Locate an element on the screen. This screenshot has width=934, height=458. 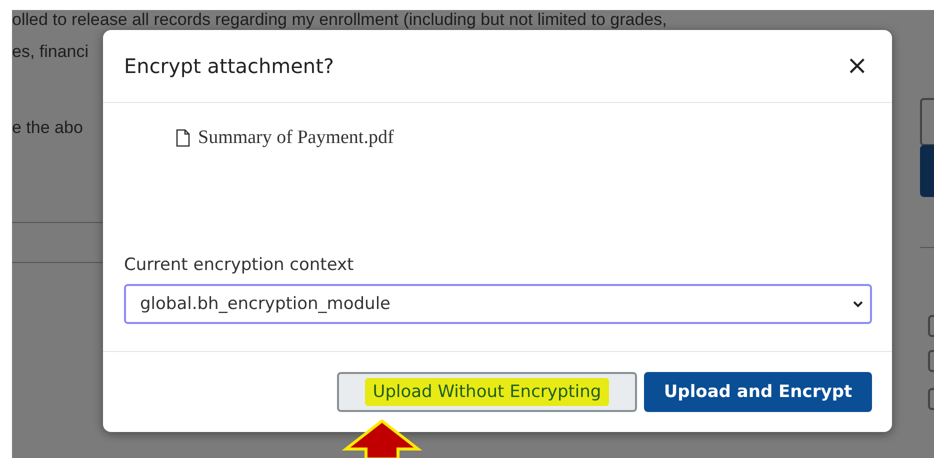
file-name: Summary of Payment.pdf is located at coordinates (296, 138).